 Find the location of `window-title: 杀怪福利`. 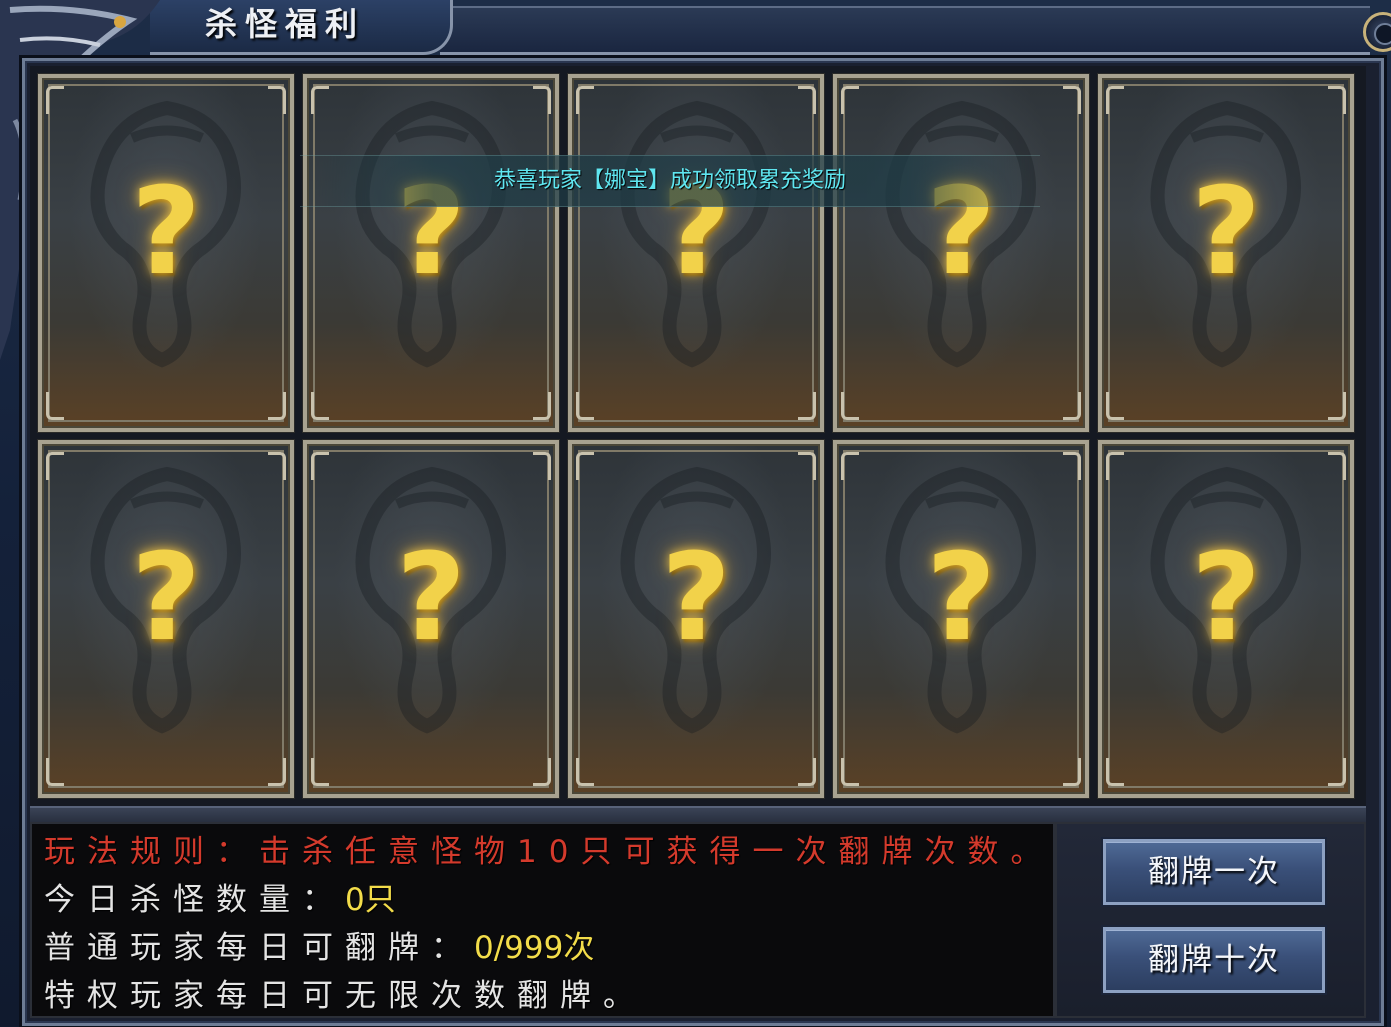

window-title: 杀怪福利 is located at coordinates (285, 24).